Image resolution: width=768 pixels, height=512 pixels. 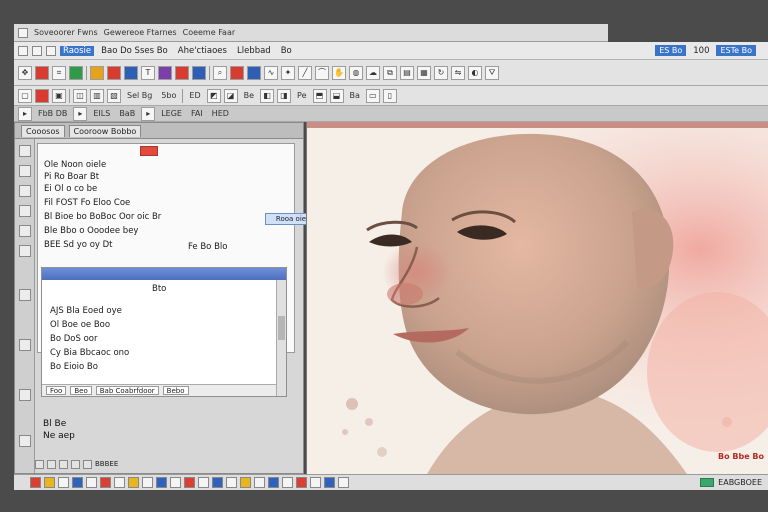 What do you see at coordinates (267, 95) in the screenshot?
I see `option-icon-9: ◧` at bounding box center [267, 95].